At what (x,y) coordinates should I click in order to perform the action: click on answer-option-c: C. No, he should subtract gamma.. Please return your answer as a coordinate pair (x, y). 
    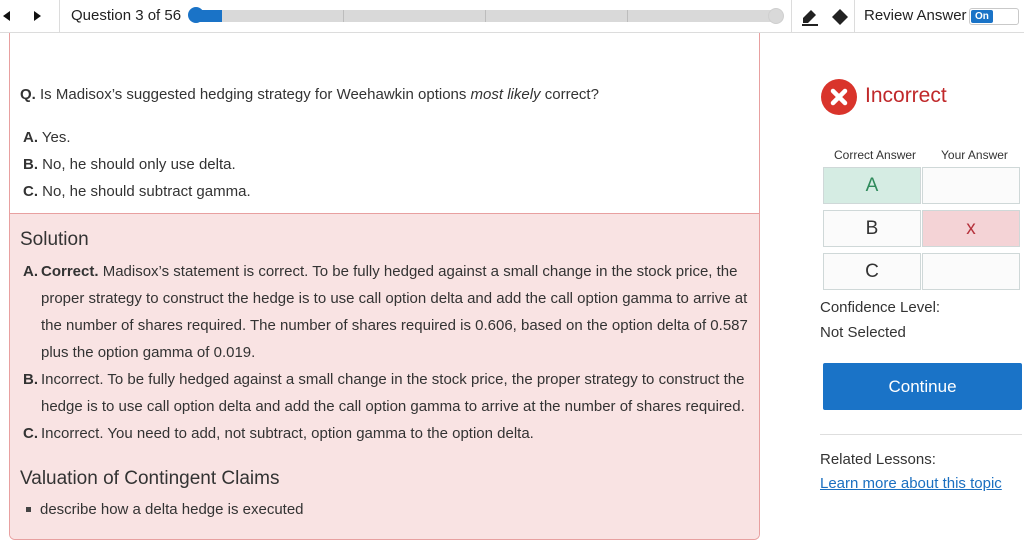
    Looking at the image, I should click on (137, 191).